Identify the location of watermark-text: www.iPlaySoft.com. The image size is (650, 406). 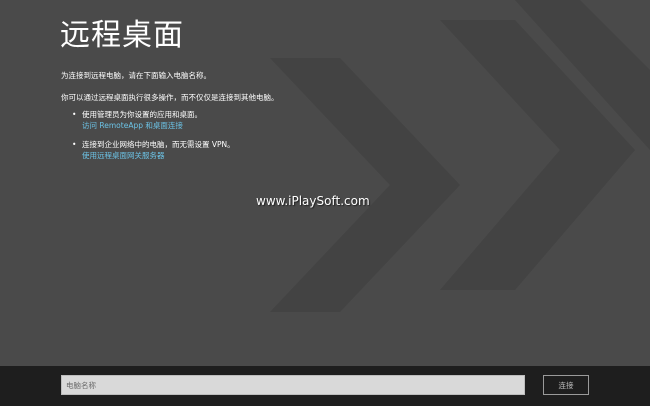
(313, 201).